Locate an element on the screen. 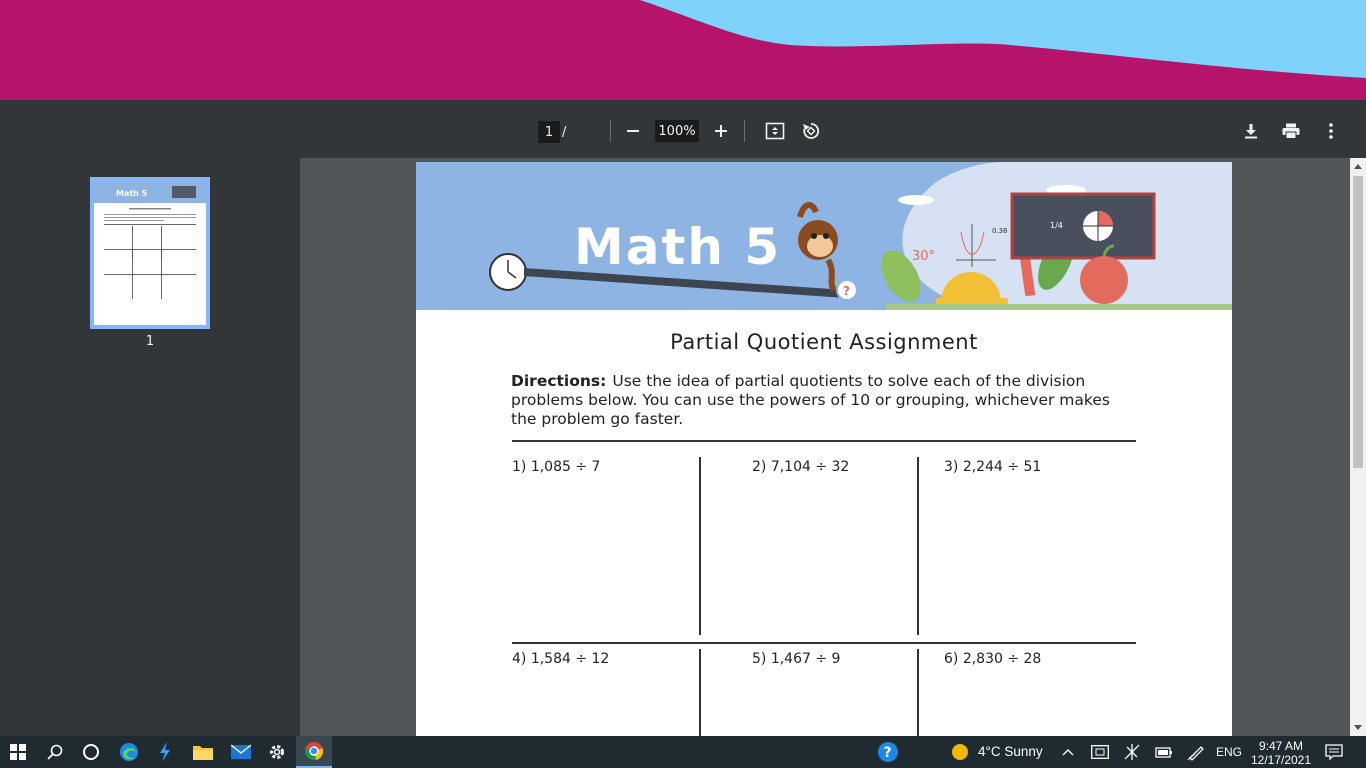 The height and width of the screenshot is (768, 1366). weather-widget is located at coordinates (960, 752).